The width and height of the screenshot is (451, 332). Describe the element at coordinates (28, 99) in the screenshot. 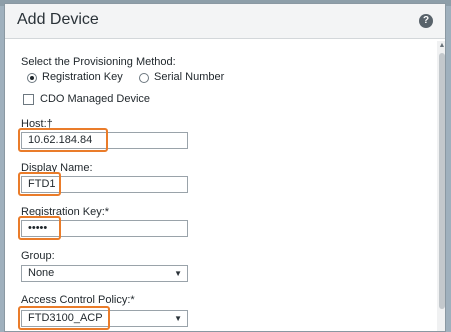

I see `cdo-managed-checkbox` at that location.